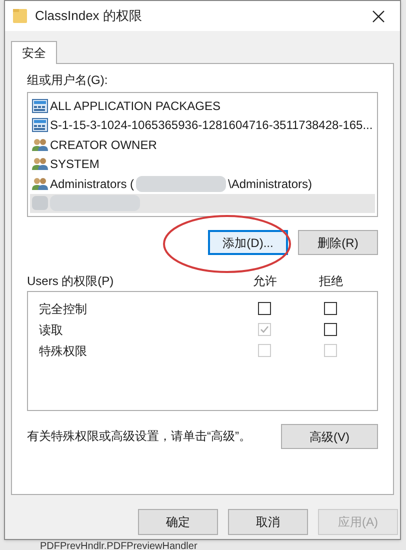 The height and width of the screenshot is (550, 406). I want to click on permission-name: 读取, so click(51, 330).